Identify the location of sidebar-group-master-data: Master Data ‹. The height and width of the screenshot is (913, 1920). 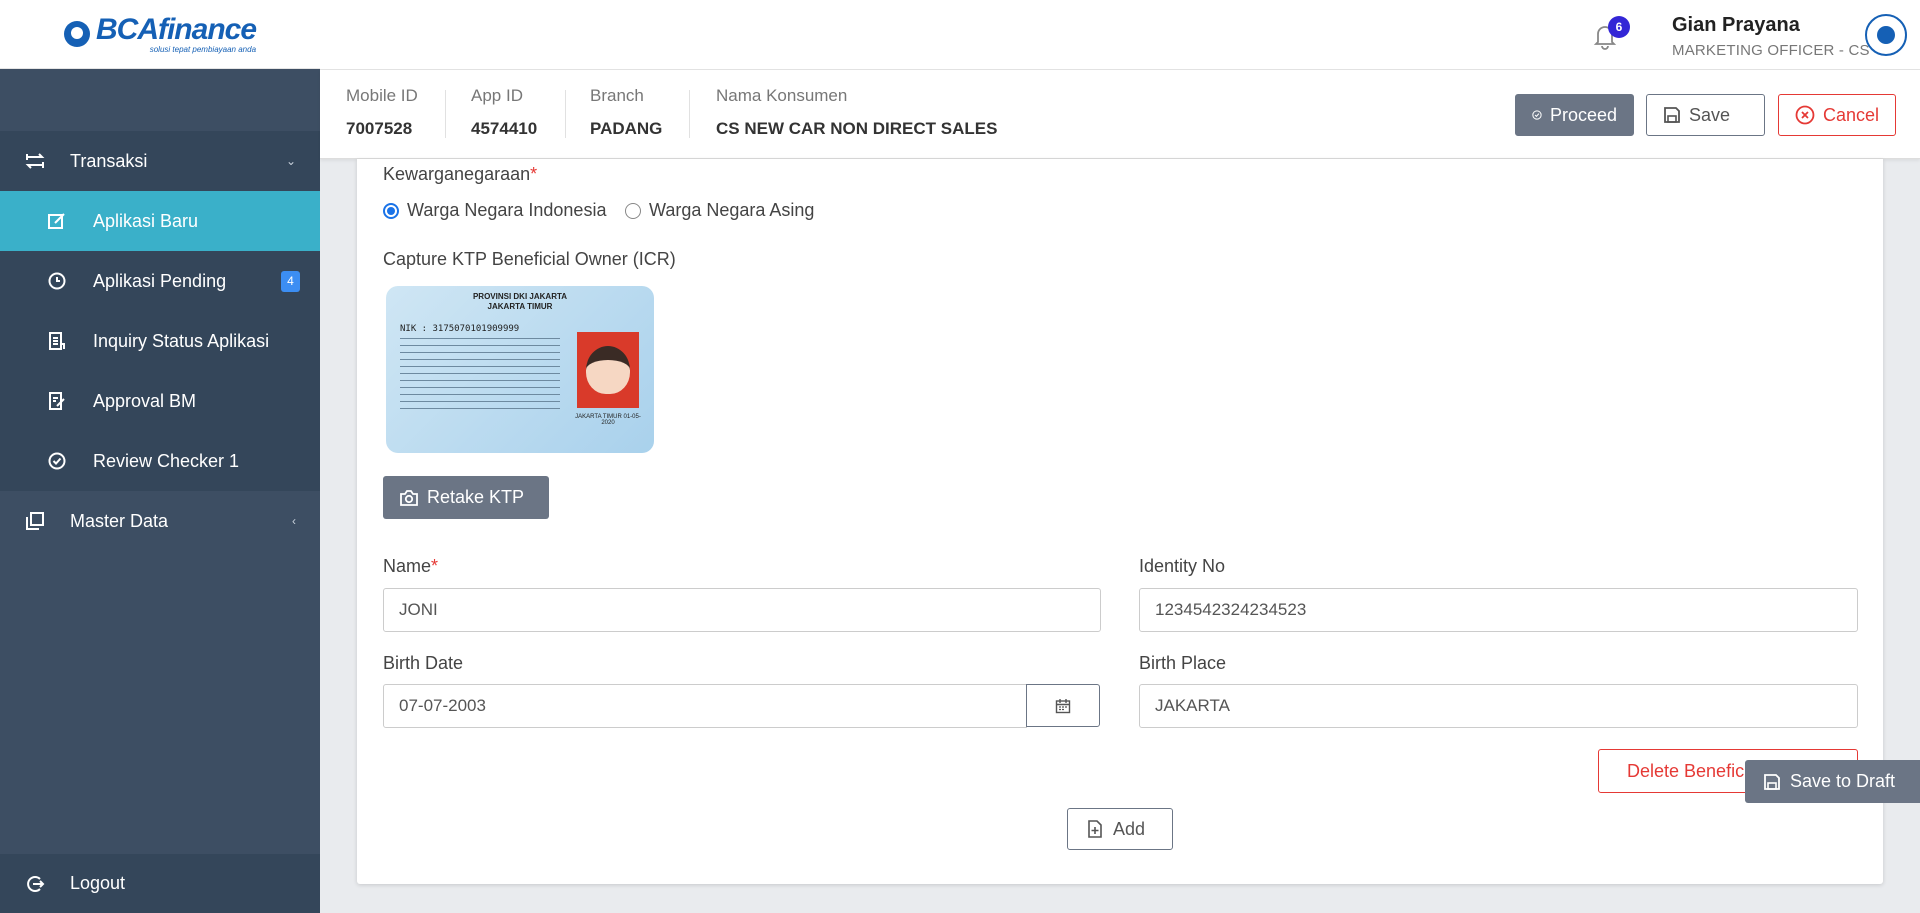
(160, 521).